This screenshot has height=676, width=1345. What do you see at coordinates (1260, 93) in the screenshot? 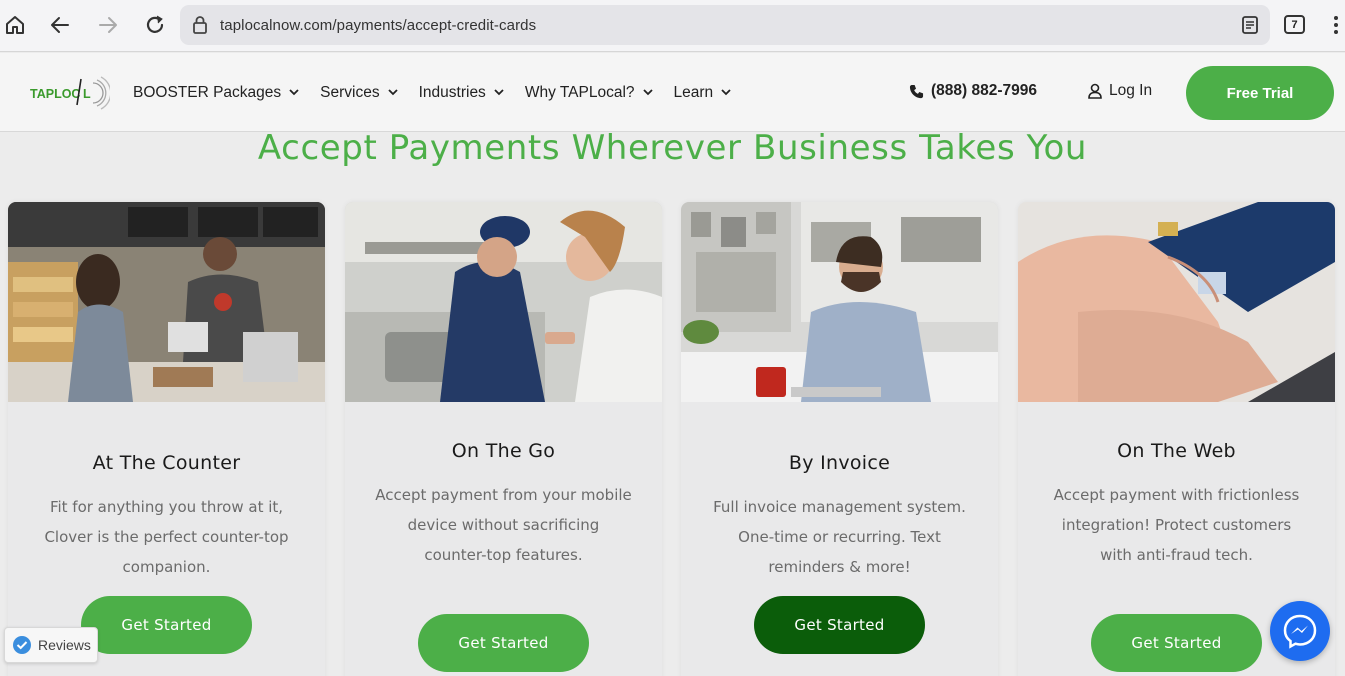
I see `free-trial-button: Free Trial` at bounding box center [1260, 93].